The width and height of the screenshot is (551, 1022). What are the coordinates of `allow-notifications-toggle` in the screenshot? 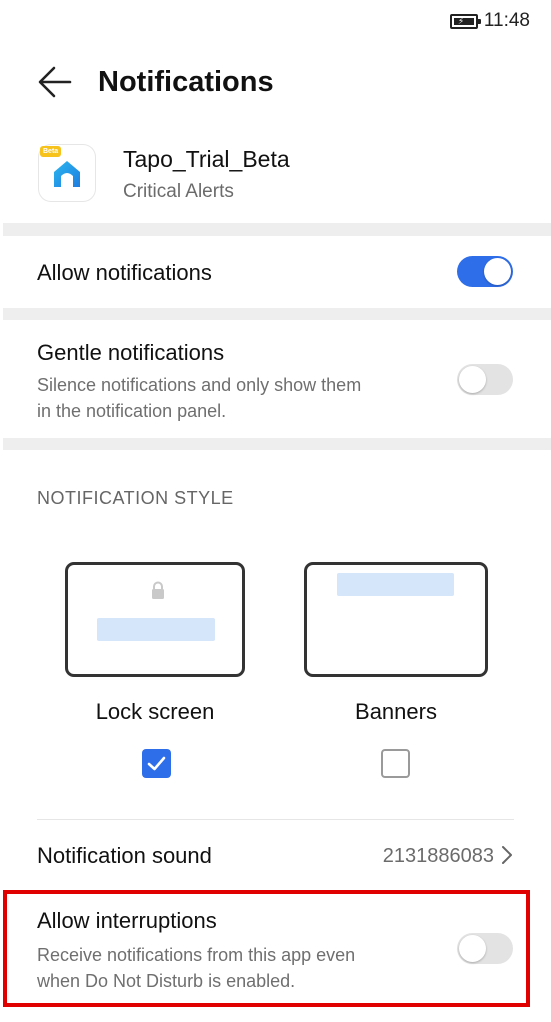 It's located at (485, 271).